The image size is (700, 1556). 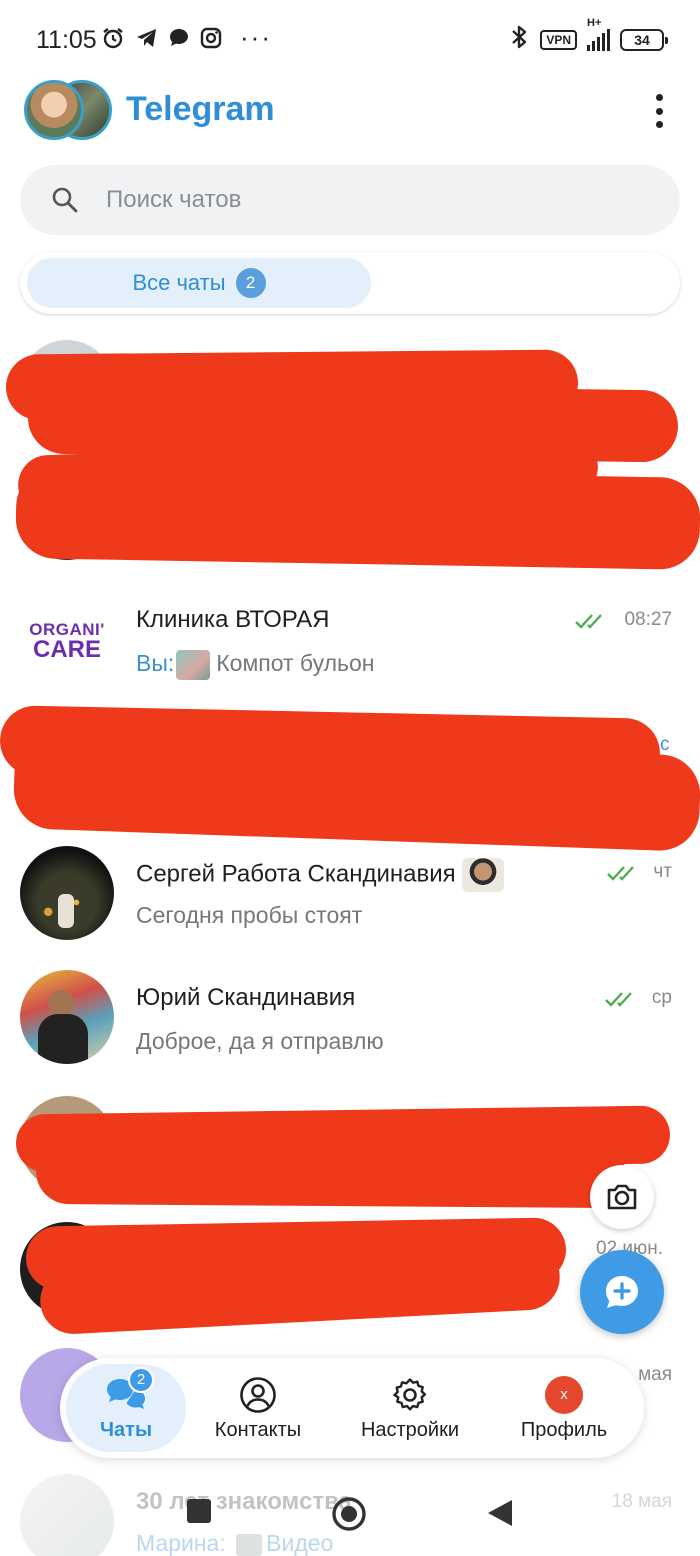 I want to click on recent-apps-button, so click(x=199, y=1513).